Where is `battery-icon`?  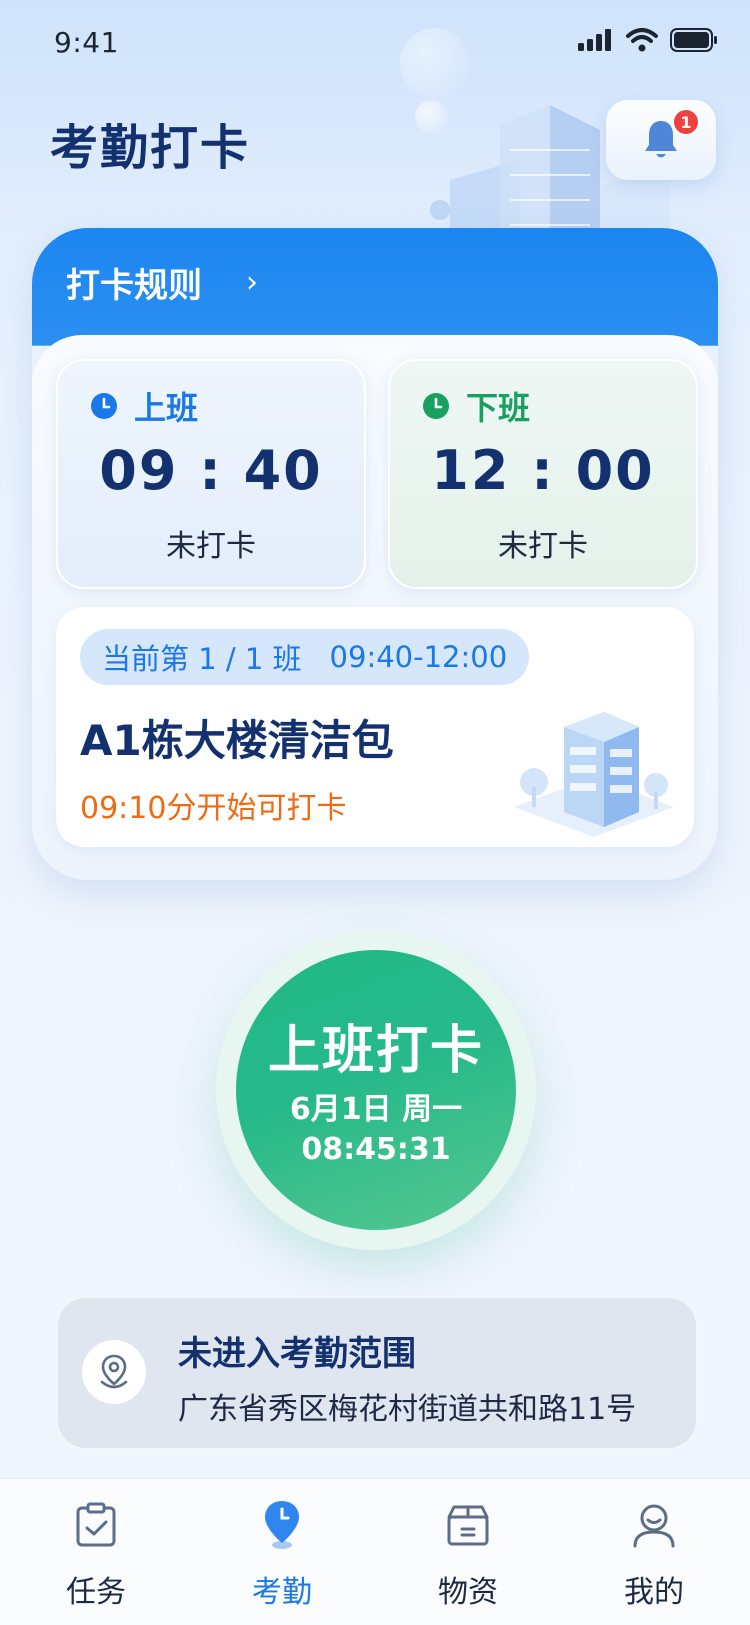
battery-icon is located at coordinates (693, 40).